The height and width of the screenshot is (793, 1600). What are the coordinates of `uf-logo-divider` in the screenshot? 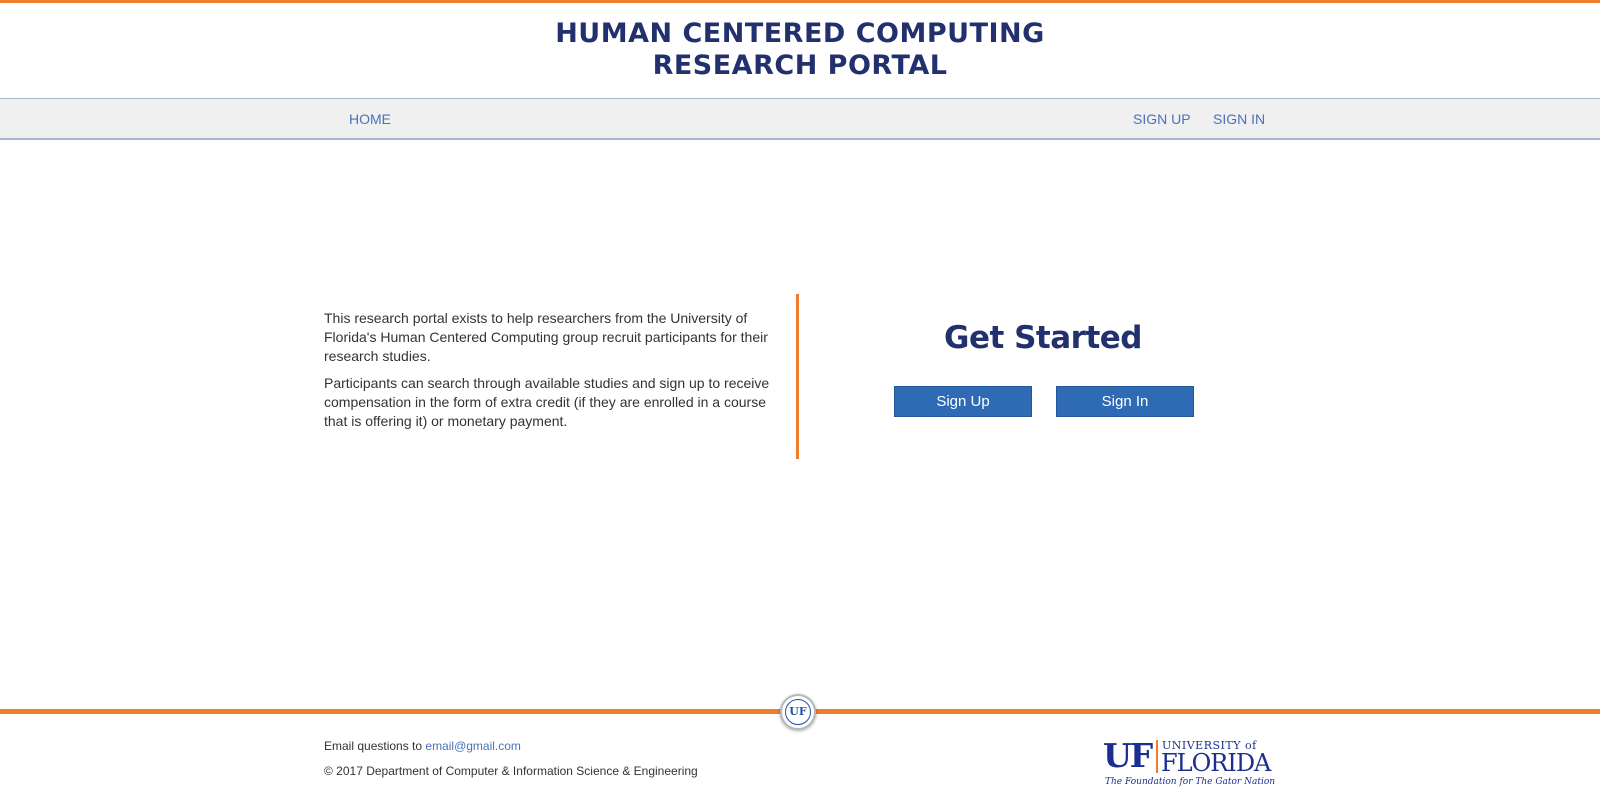 It's located at (1157, 756).